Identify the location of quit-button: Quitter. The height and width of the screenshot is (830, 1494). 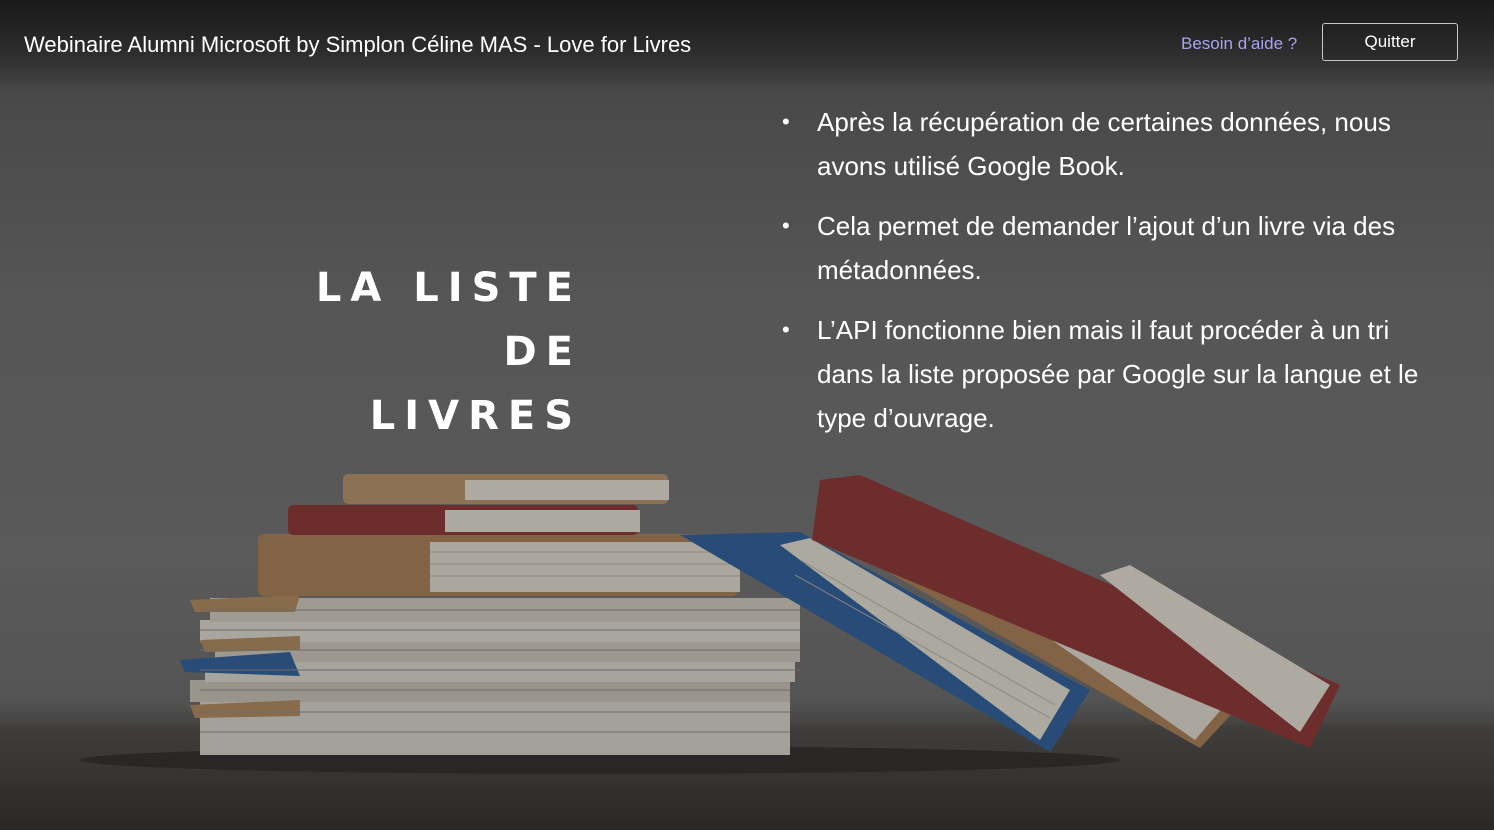
(1390, 42).